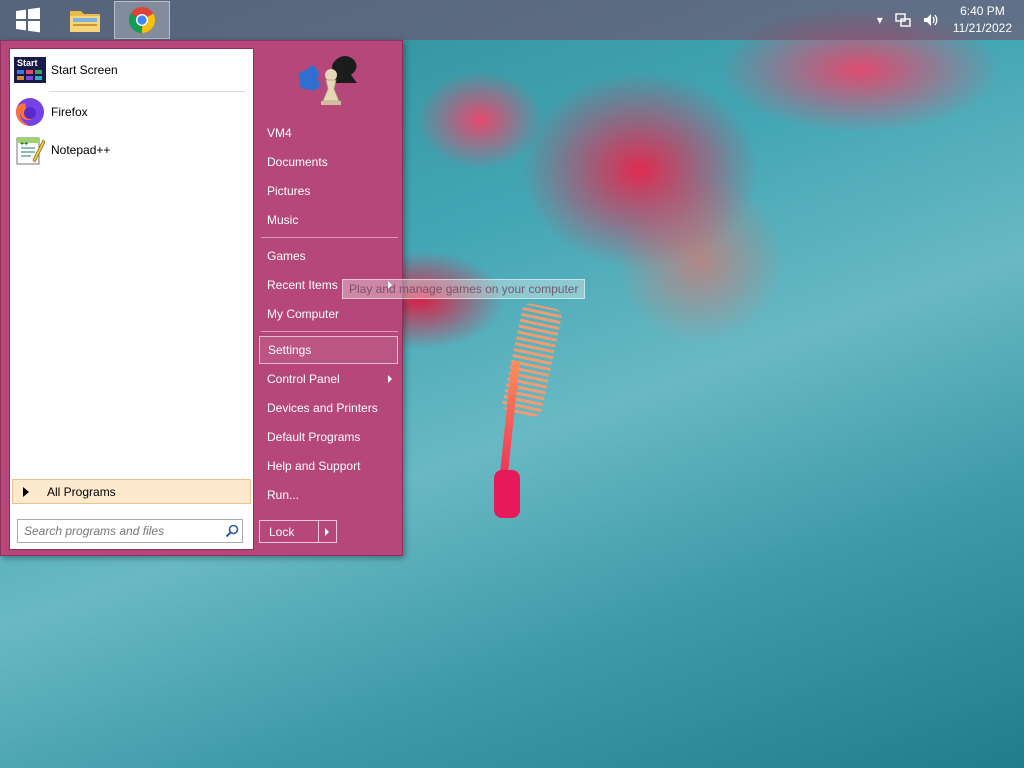 This screenshot has width=1024, height=768. What do you see at coordinates (982, 28) in the screenshot?
I see `clock-date: 11/21/2022` at bounding box center [982, 28].